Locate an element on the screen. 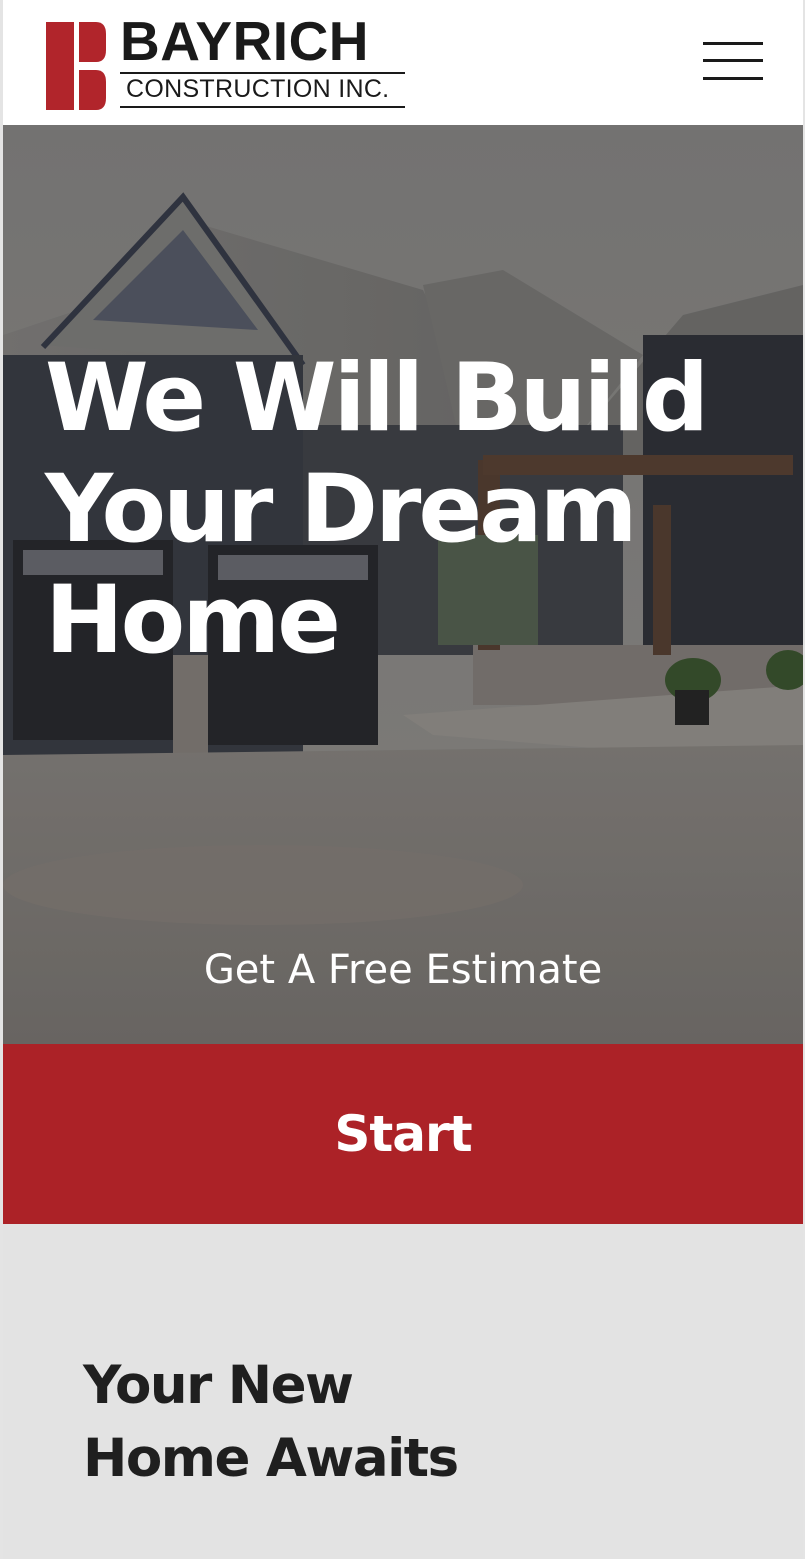 Image resolution: width=805 pixels, height=1559 pixels. menu-bar-bottom is located at coordinates (733, 78).